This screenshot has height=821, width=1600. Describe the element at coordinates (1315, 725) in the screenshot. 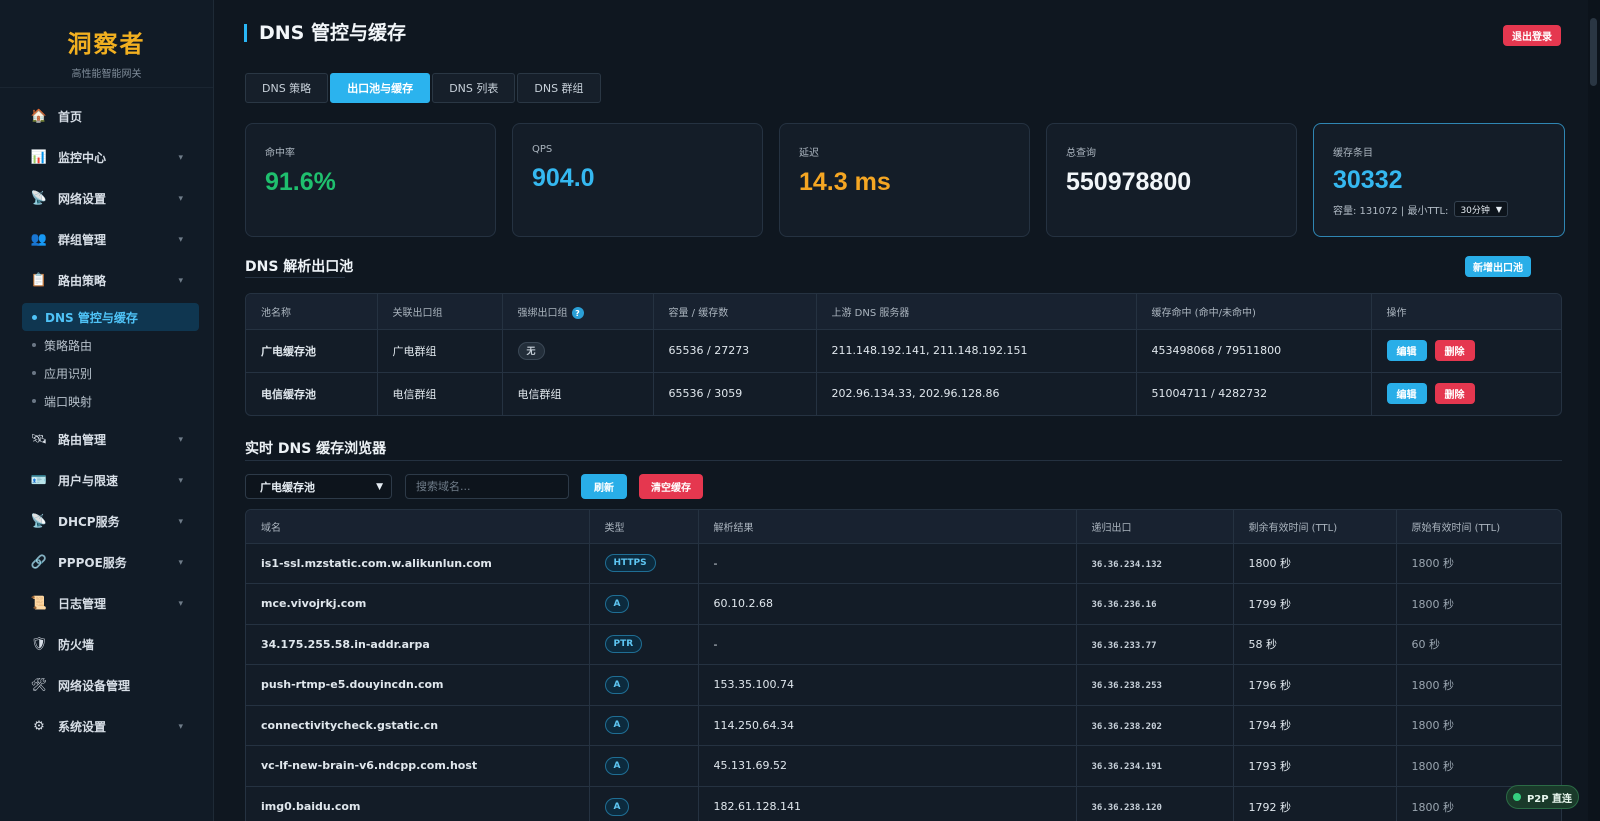

I see `cache-ttl-remaining: 1794 秒` at that location.